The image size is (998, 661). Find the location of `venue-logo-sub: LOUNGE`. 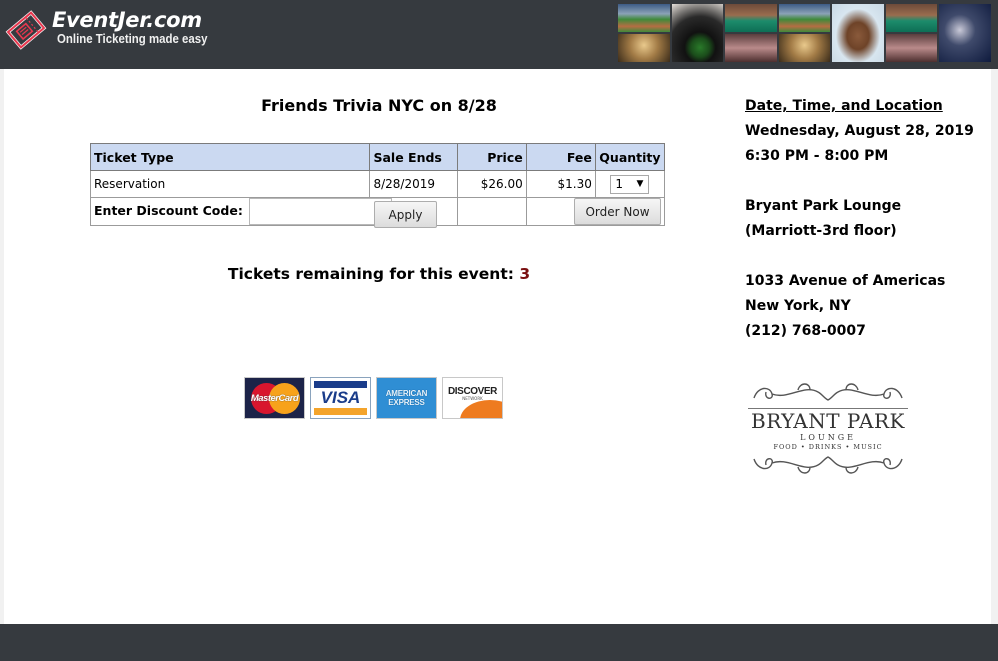

venue-logo-sub: LOUNGE is located at coordinates (828, 437).